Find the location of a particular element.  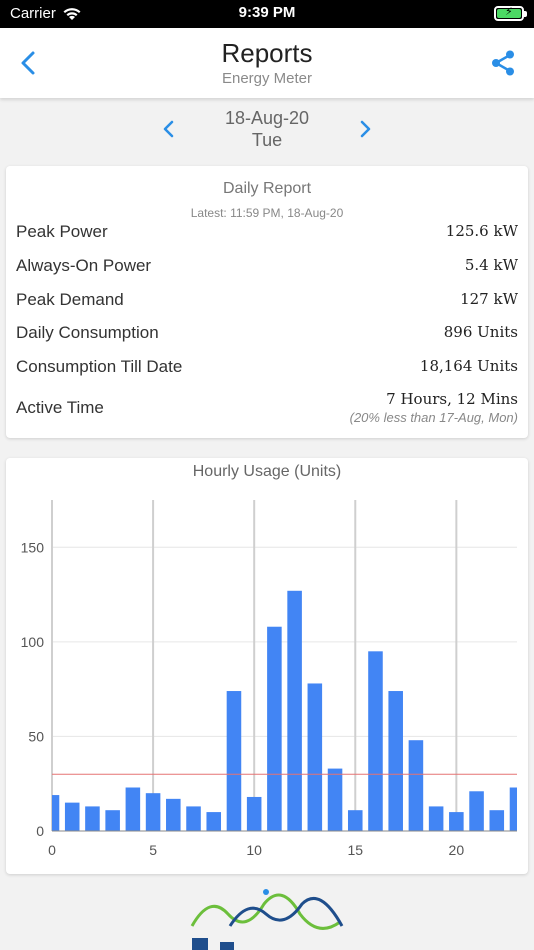

next-day-icon is located at coordinates (365, 129).